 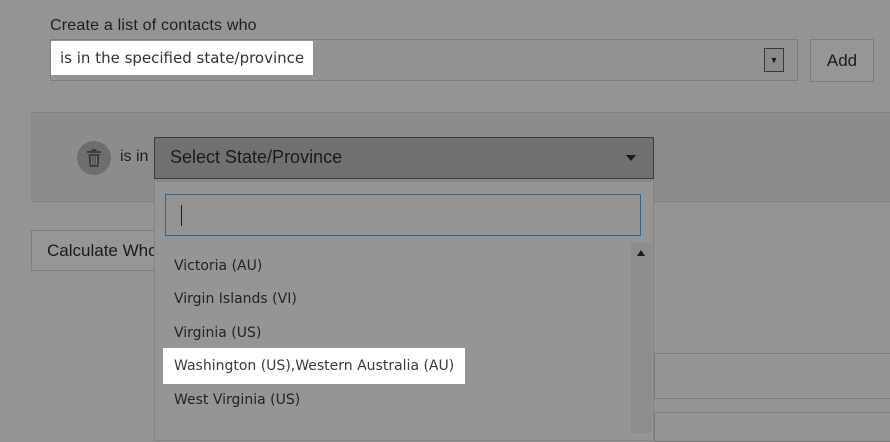 What do you see at coordinates (101, 250) in the screenshot?
I see `calculate-button: Calculate Who` at bounding box center [101, 250].